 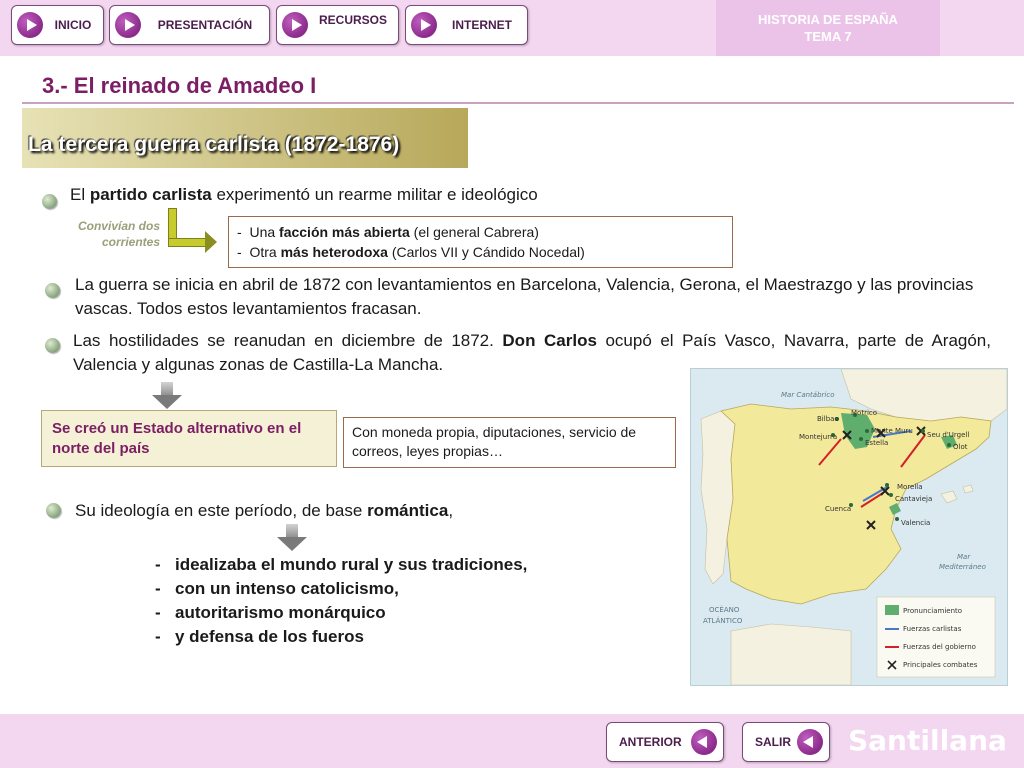 I want to click on elbow-arrow-head-icon, so click(x=211, y=242).